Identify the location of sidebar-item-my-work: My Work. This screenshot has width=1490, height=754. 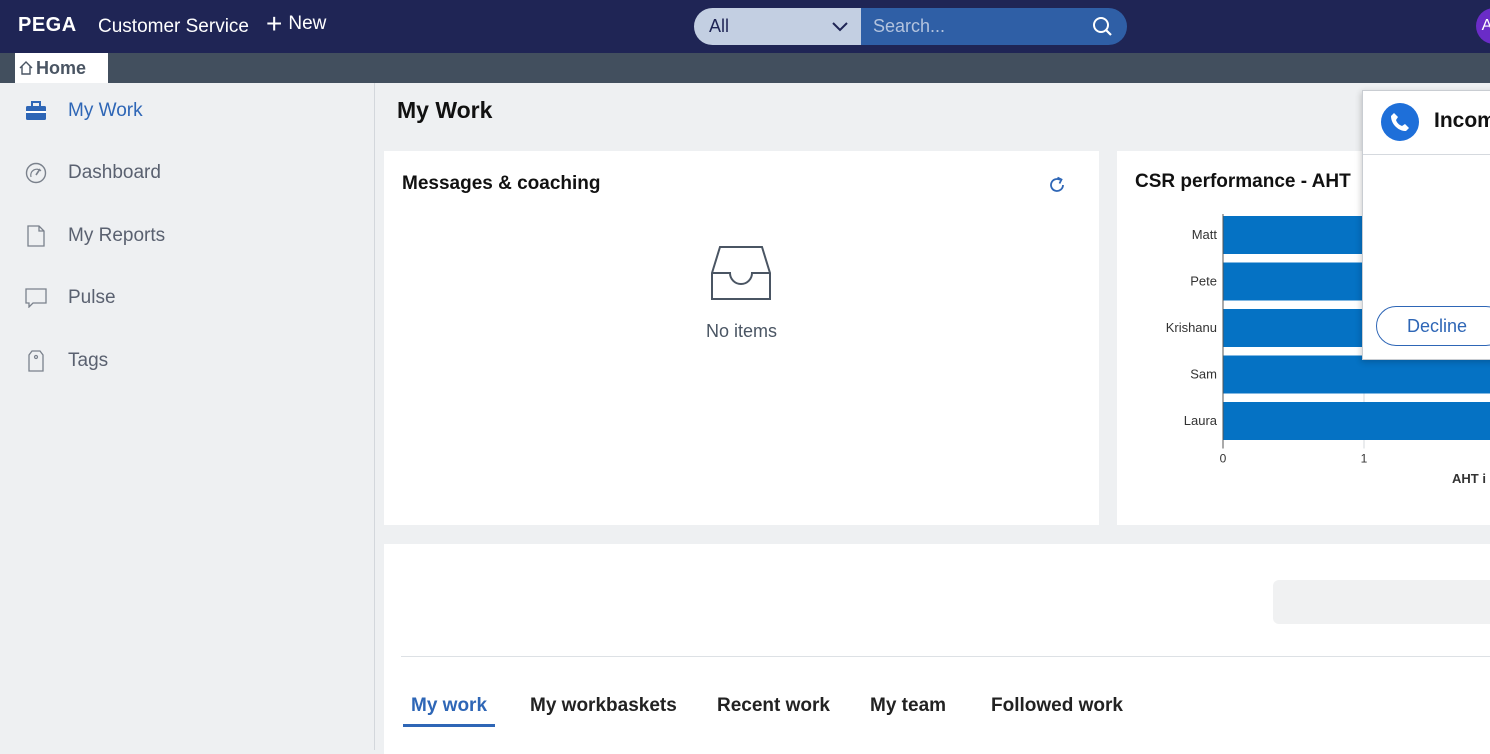
(83, 111).